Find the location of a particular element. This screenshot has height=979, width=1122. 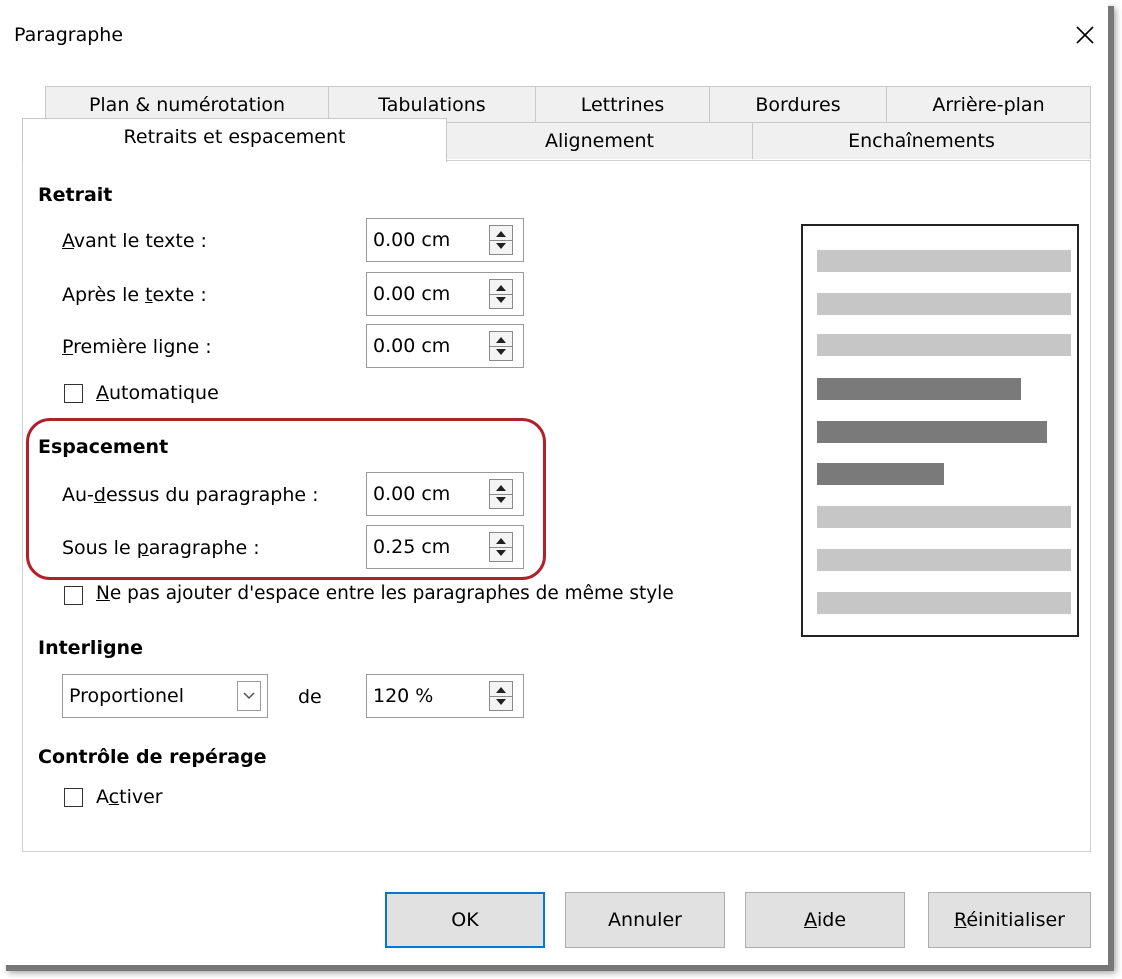

au-dessus-value: 0.00 cm is located at coordinates (411, 494).